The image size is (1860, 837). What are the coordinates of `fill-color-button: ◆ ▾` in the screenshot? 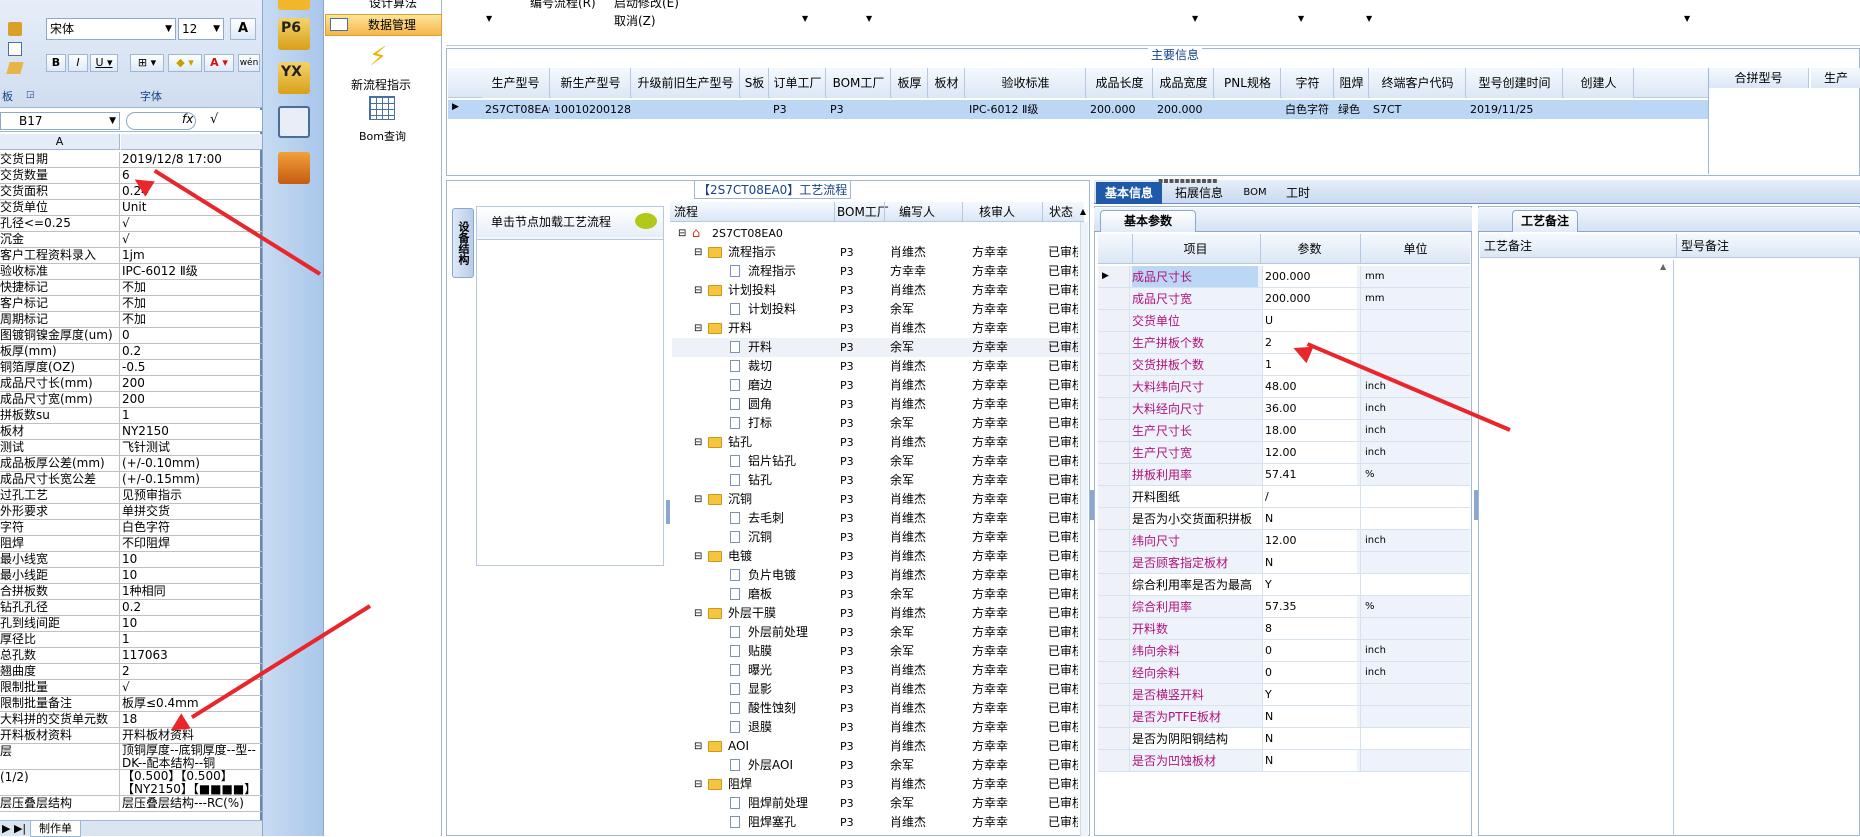 It's located at (185, 63).